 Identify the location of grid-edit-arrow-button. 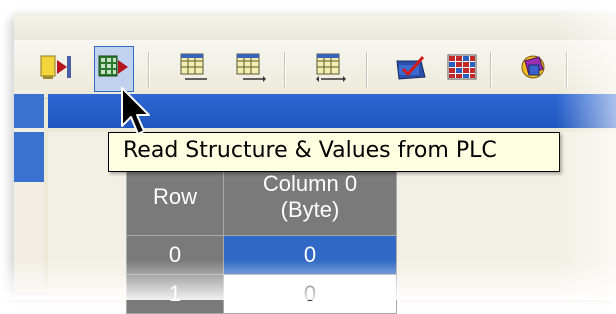
(250, 69).